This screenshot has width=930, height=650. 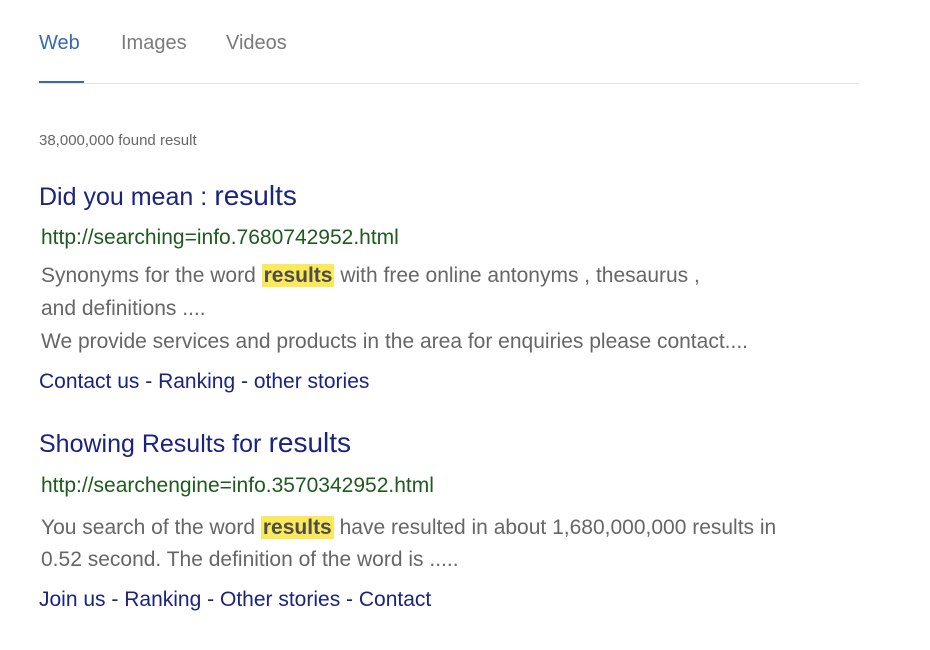 What do you see at coordinates (237, 486) in the screenshot?
I see `result-url: http://searchengine=info.3570342952.html` at bounding box center [237, 486].